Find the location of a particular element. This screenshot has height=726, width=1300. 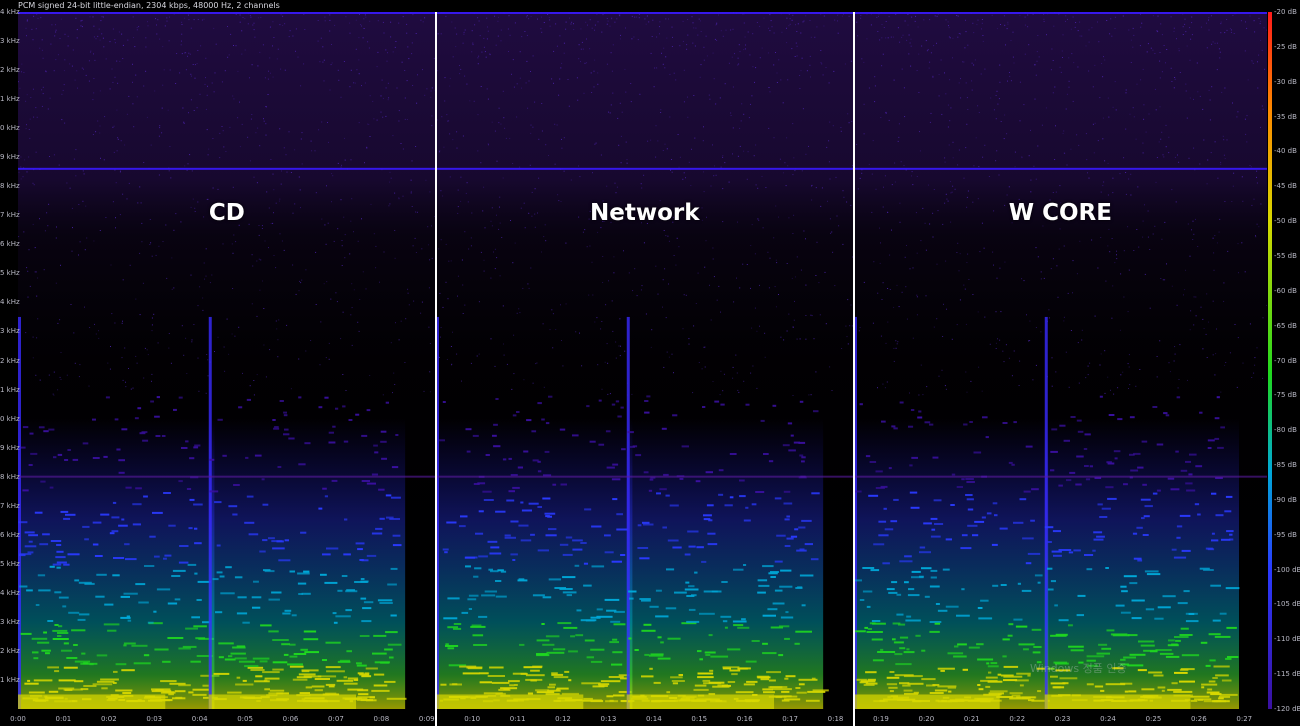

x-tick-label: 0:08 is located at coordinates (381, 719).